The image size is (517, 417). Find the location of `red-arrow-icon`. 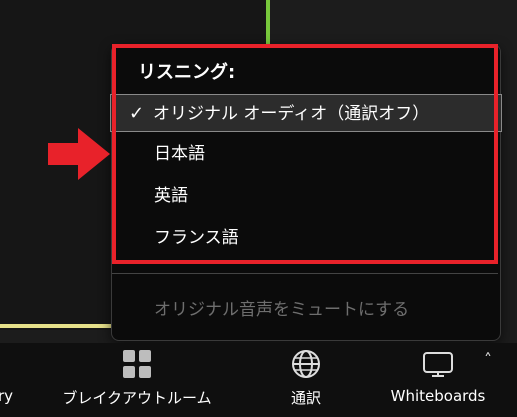

red-arrow-icon is located at coordinates (79, 154).